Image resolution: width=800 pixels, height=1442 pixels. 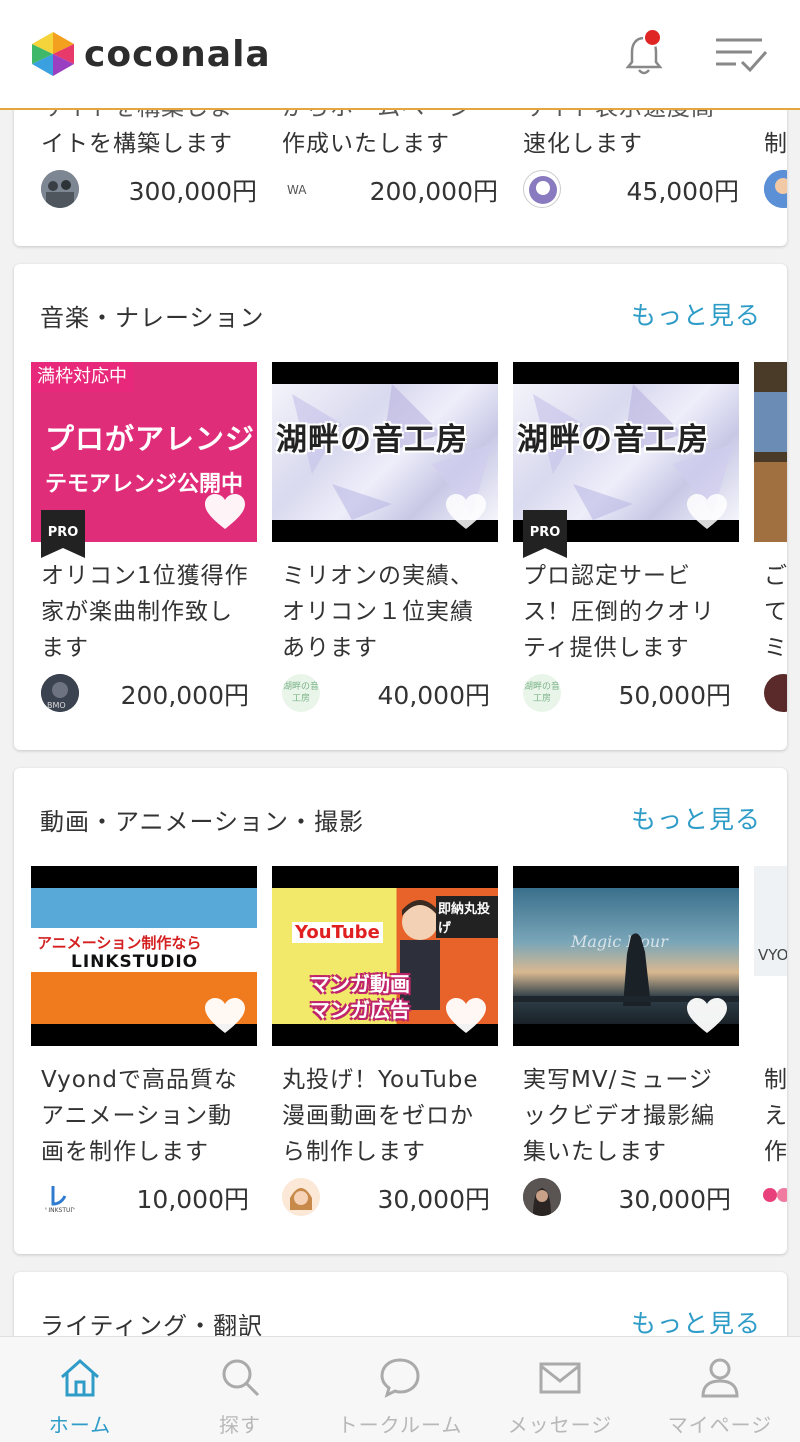 I want to click on item-title: ミリオンの実績、オリコン１位実績あります, so click(x=378, y=612).